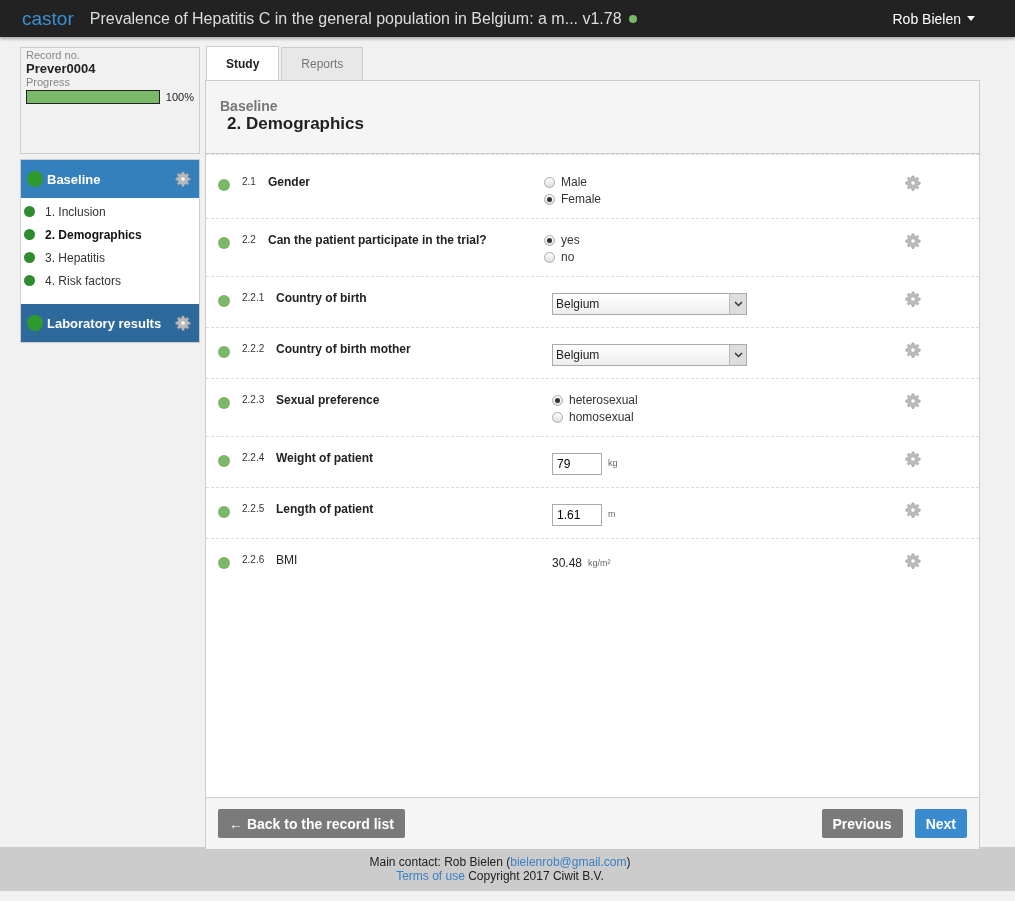 Image resolution: width=1015 pixels, height=901 pixels. Describe the element at coordinates (325, 458) in the screenshot. I see `field-label: Weight of patient` at that location.